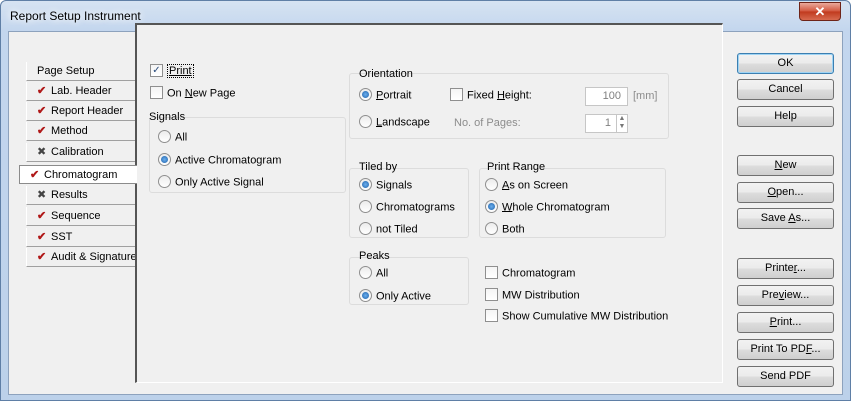 The width and height of the screenshot is (851, 401). What do you see at coordinates (76, 216) in the screenshot?
I see `tab-label: Sequence` at bounding box center [76, 216].